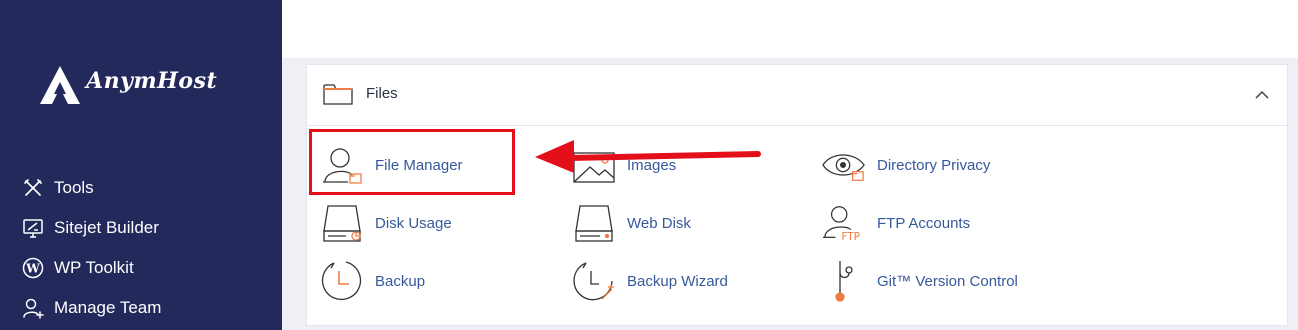 Image resolution: width=1298 pixels, height=330 pixels. I want to click on sidebar-item-label: WP Toolkit, so click(94, 267).